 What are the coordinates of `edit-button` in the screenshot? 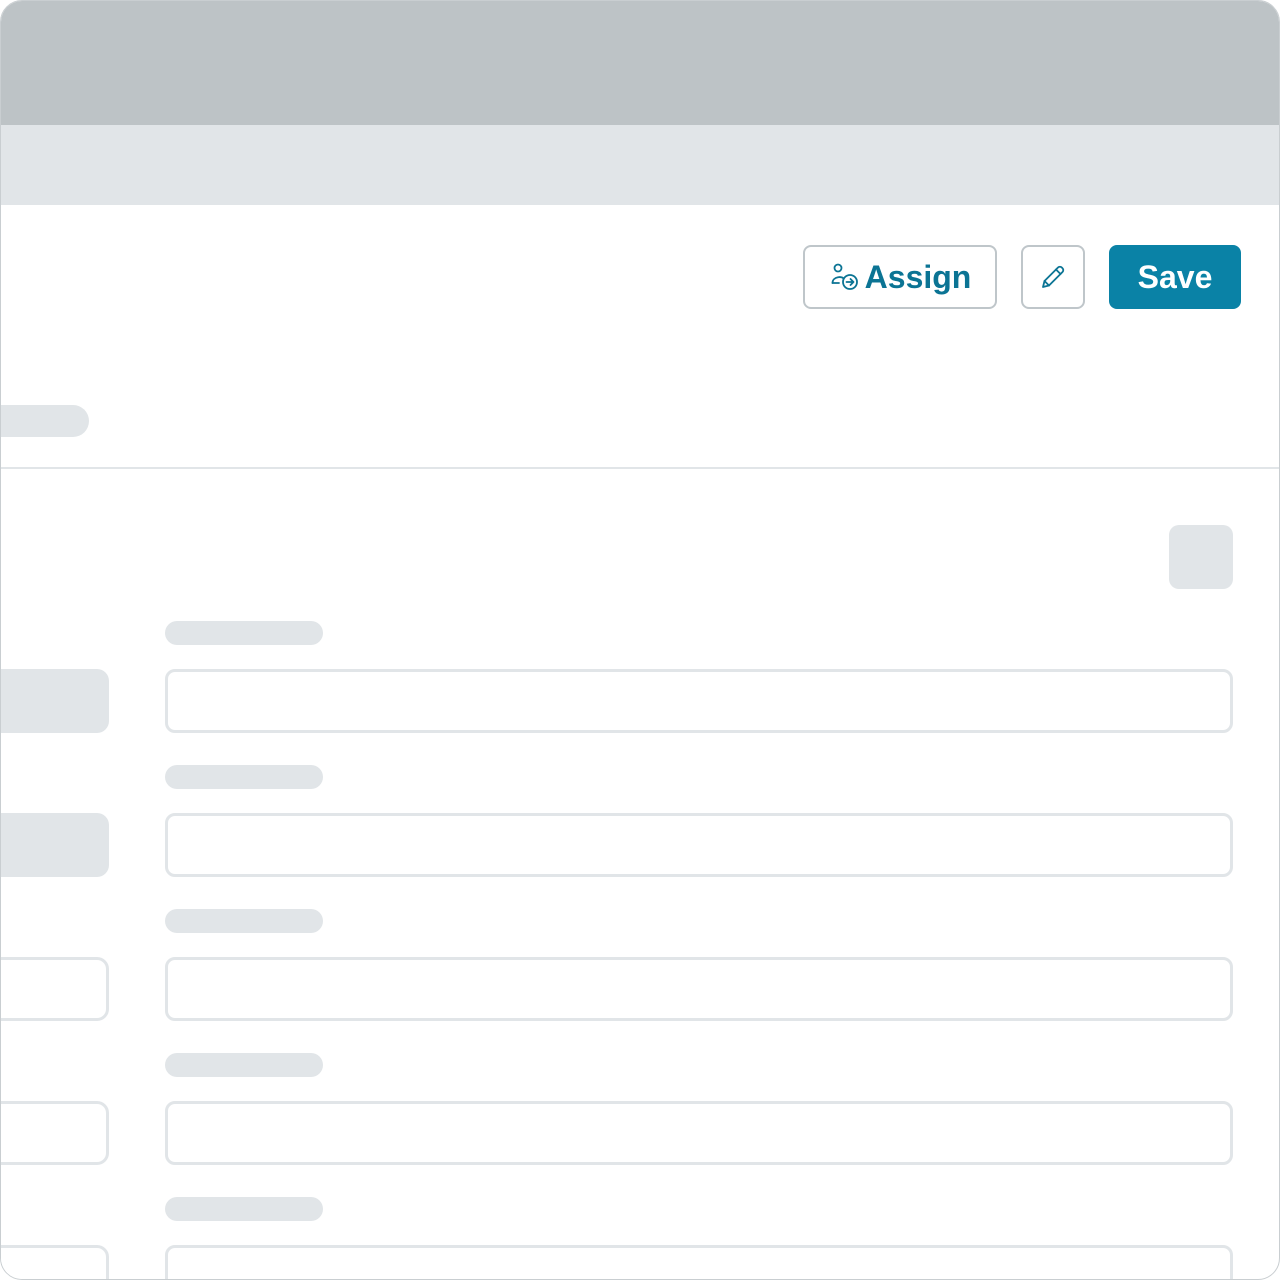 It's located at (1053, 277).